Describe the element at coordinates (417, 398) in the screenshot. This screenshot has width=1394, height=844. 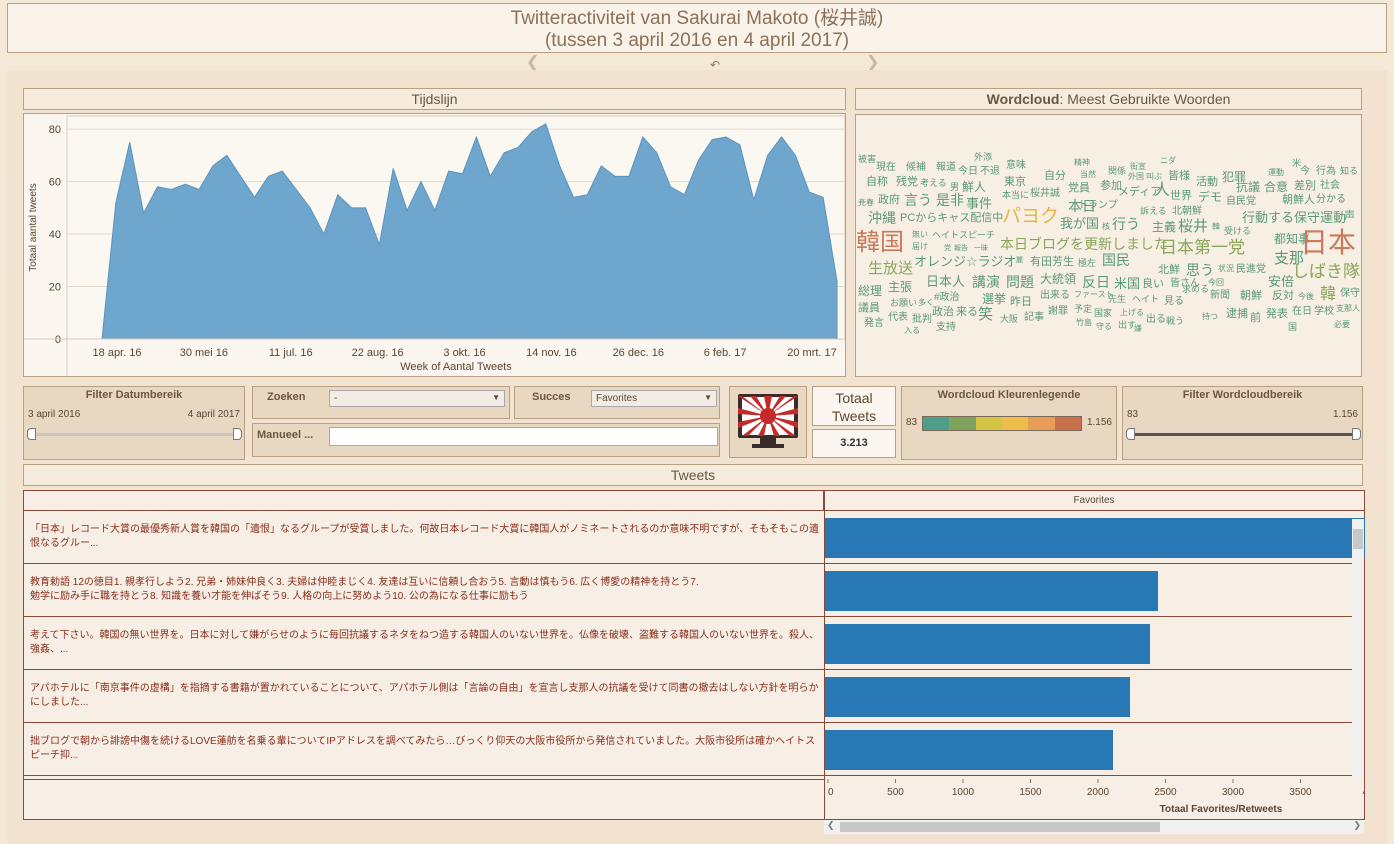
I see `search-dropdown: - ▼` at that location.